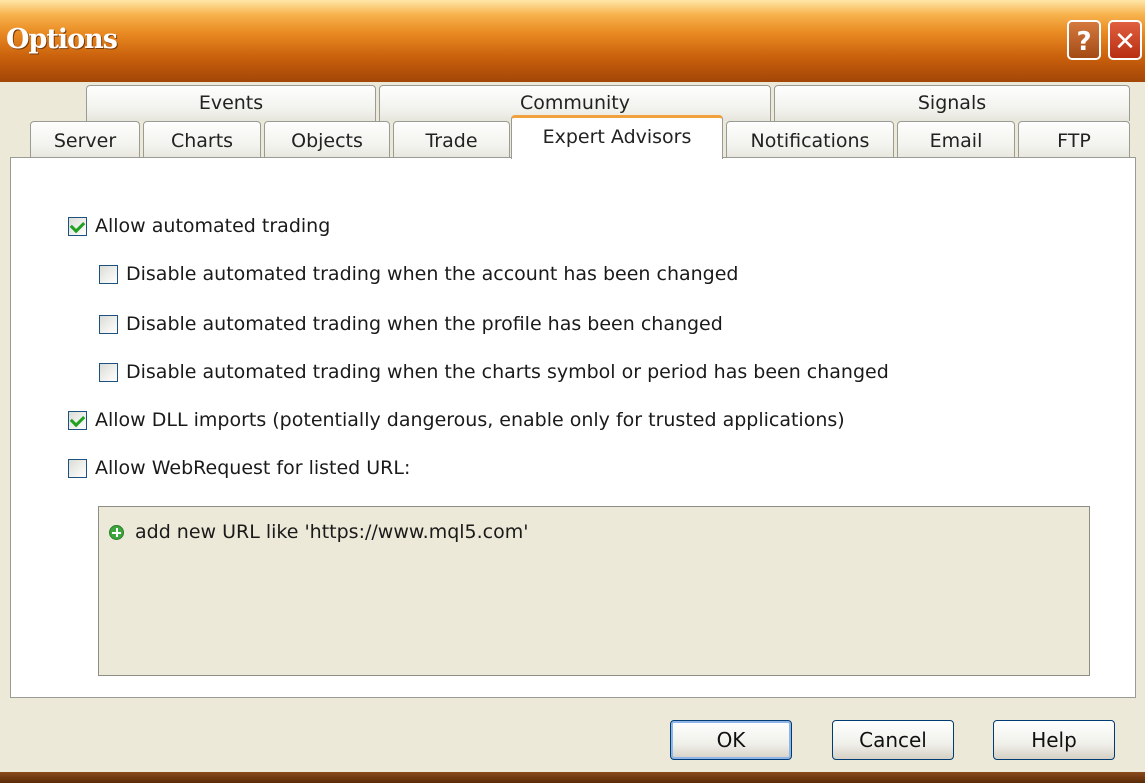 The height and width of the screenshot is (783, 1145). I want to click on add-url-label: add new URL like 'https://www.mql5.com', so click(332, 532).